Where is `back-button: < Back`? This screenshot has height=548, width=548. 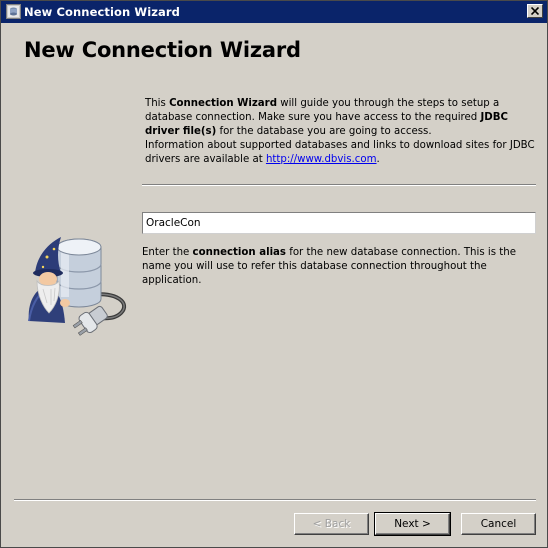 back-button: < Back is located at coordinates (331, 524).